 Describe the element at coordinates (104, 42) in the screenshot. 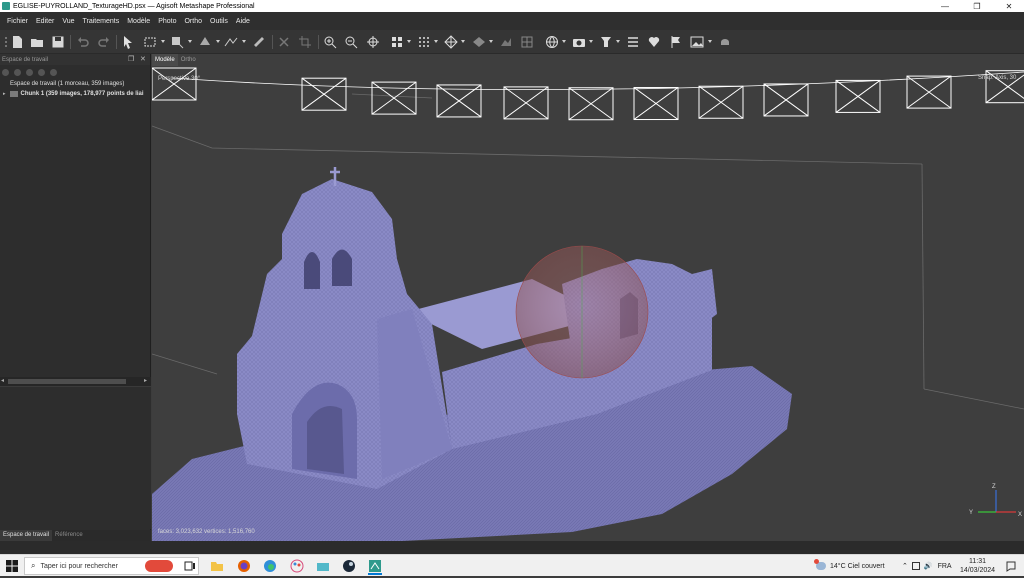

I see `redo-icon` at that location.